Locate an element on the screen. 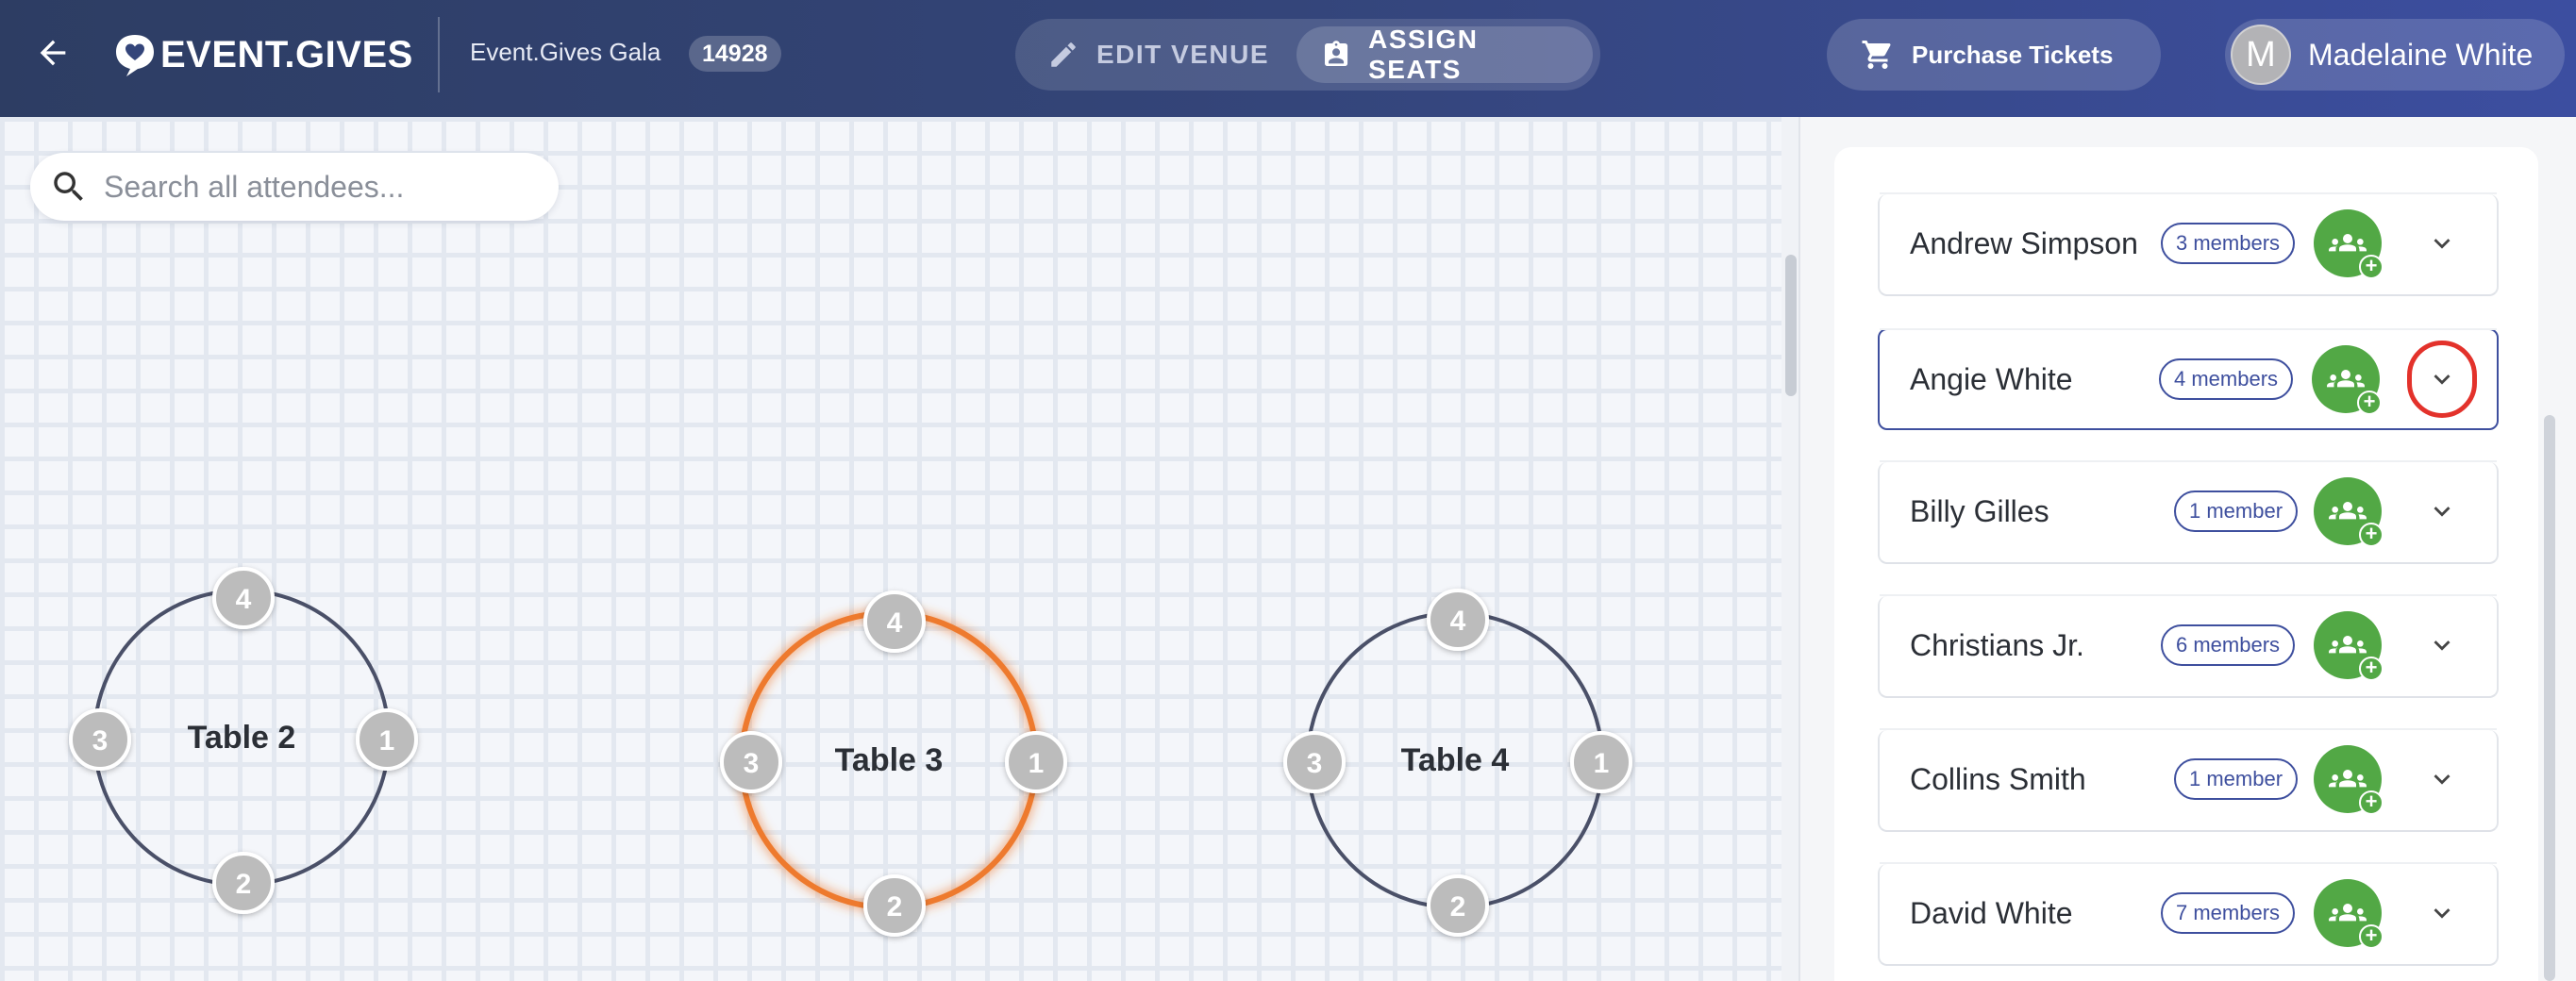 The image size is (2576, 981). search-input is located at coordinates (325, 187).